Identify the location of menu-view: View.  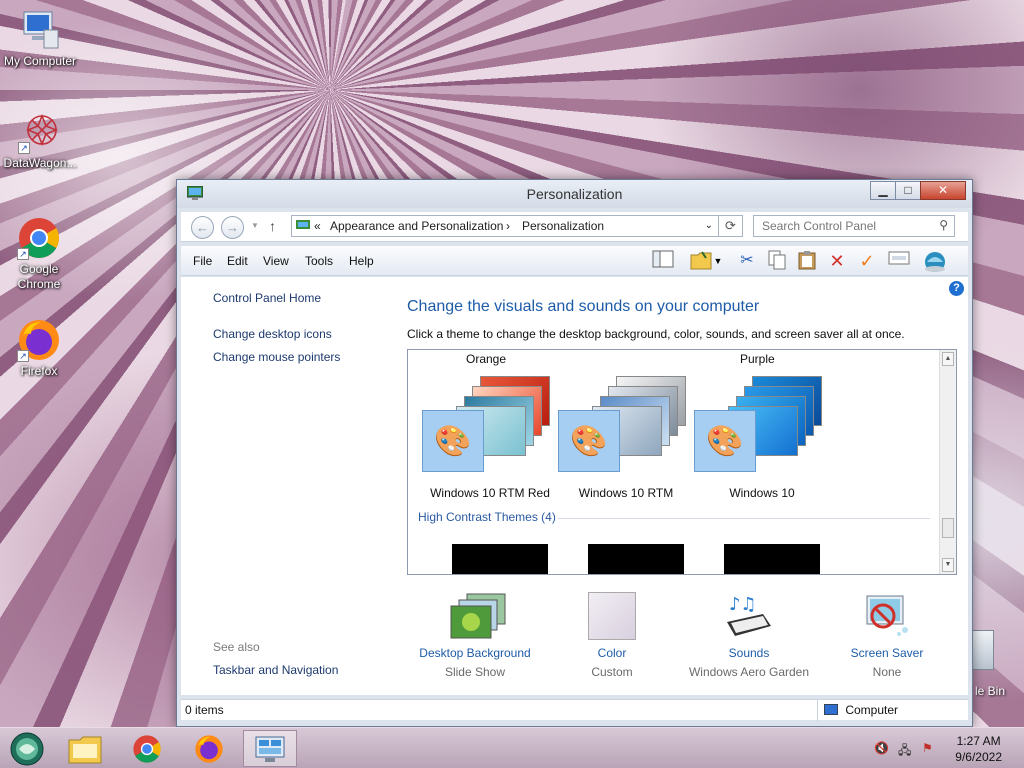
(276, 261).